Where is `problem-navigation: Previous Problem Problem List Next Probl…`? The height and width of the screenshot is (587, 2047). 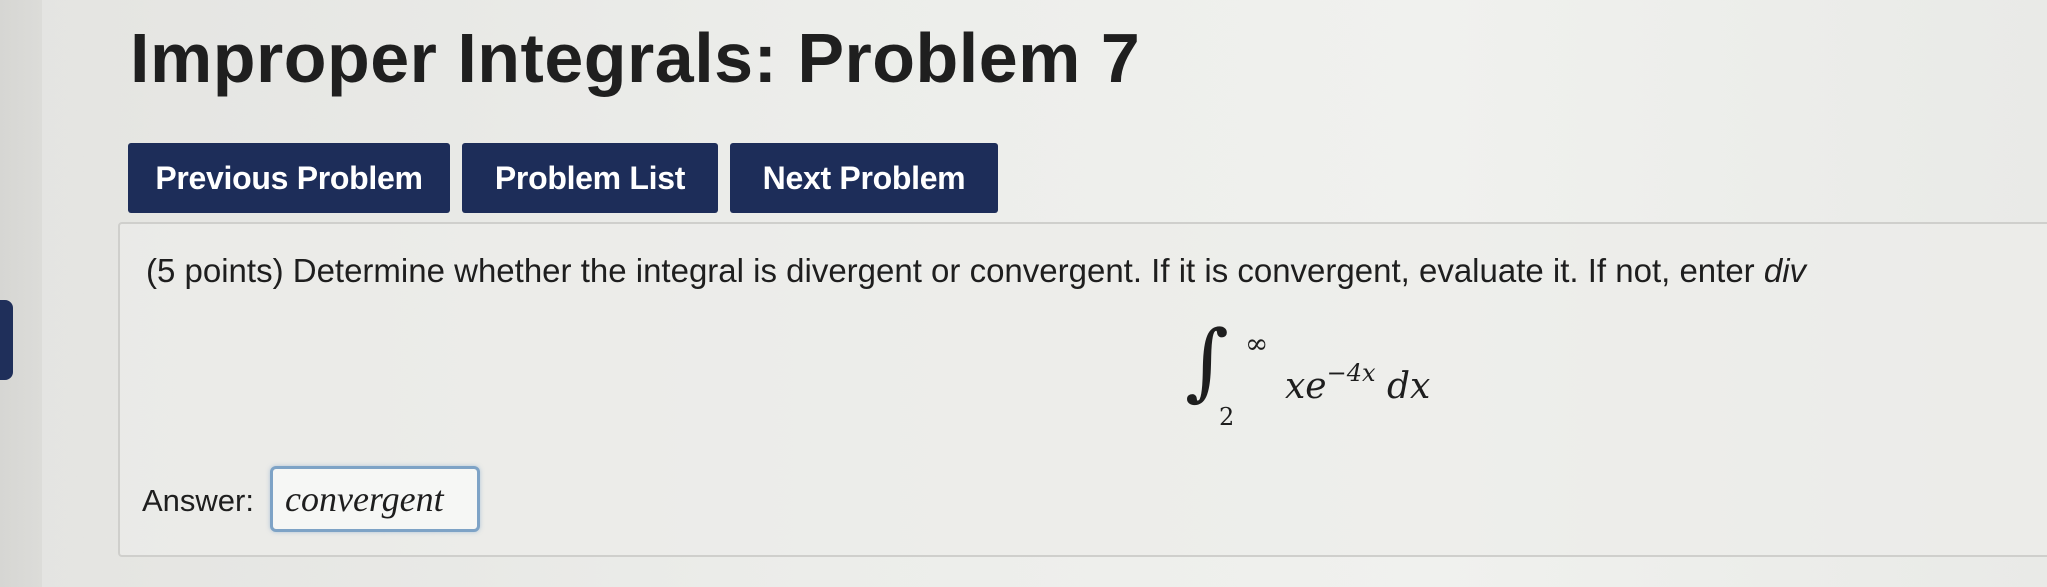 problem-navigation: Previous Problem Problem List Next Probl… is located at coordinates (563, 178).